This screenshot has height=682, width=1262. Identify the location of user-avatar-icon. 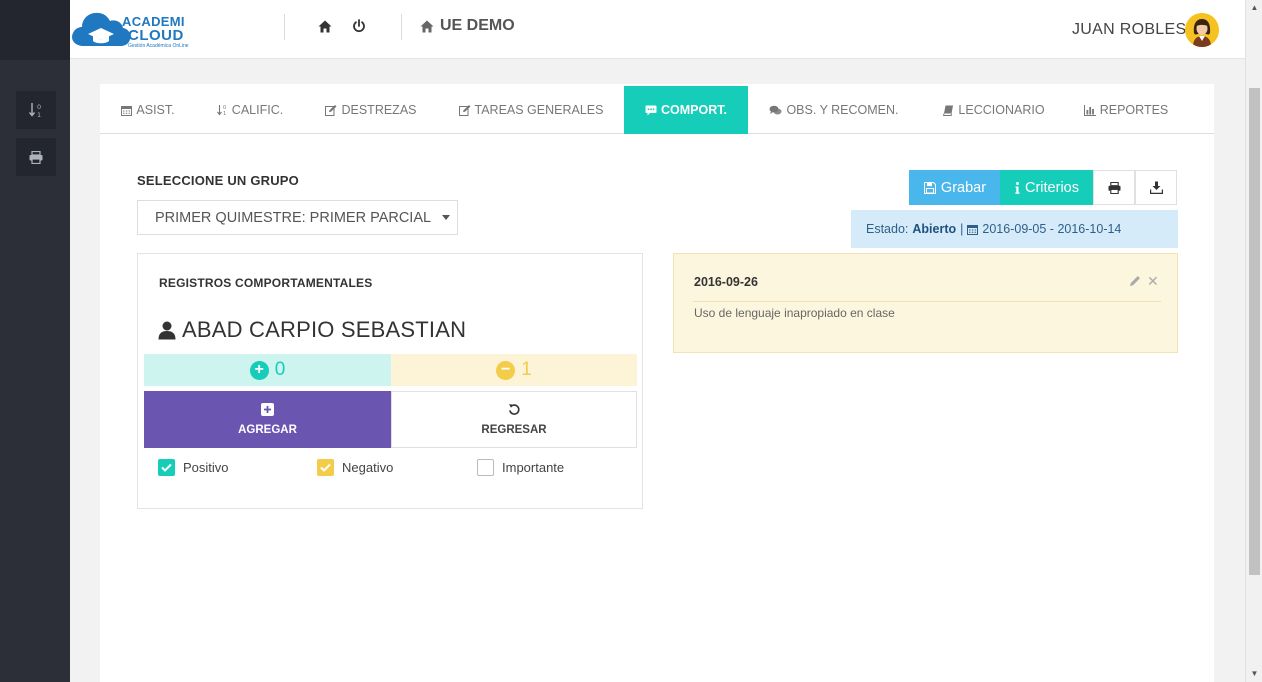
(1202, 30).